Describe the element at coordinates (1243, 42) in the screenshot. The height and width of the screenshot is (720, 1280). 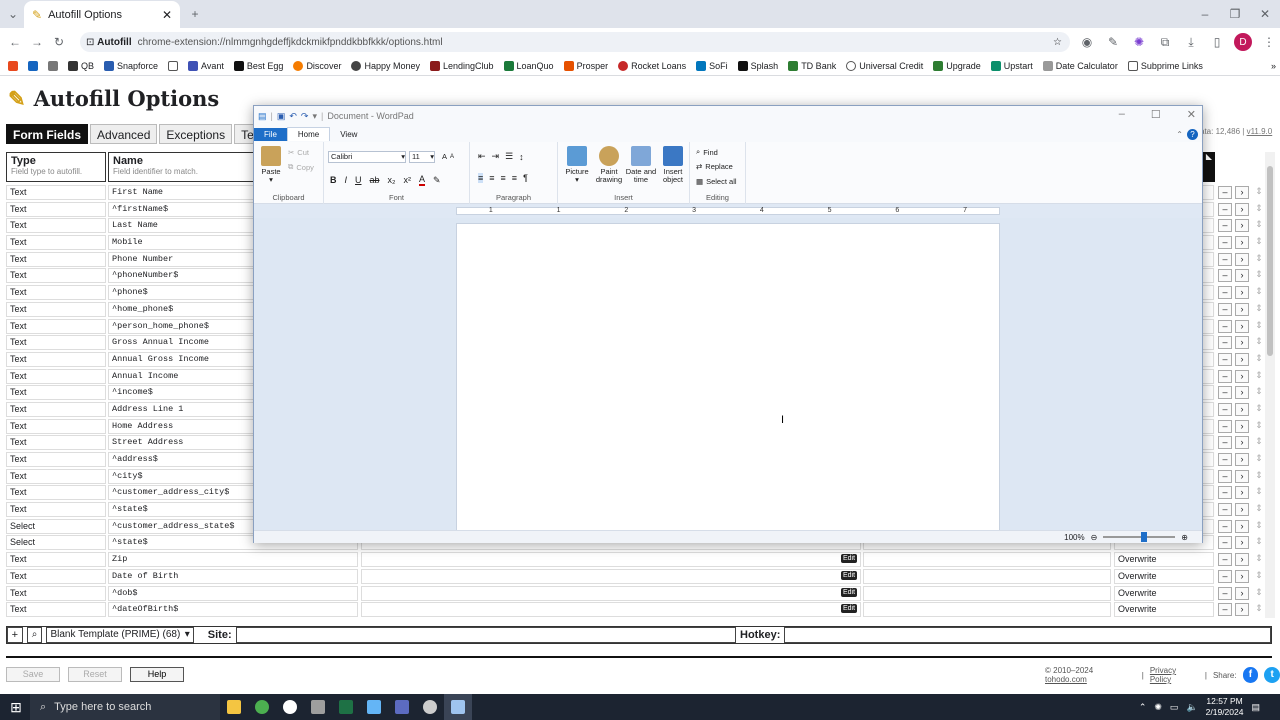
I see `profile-avatar: D` at that location.